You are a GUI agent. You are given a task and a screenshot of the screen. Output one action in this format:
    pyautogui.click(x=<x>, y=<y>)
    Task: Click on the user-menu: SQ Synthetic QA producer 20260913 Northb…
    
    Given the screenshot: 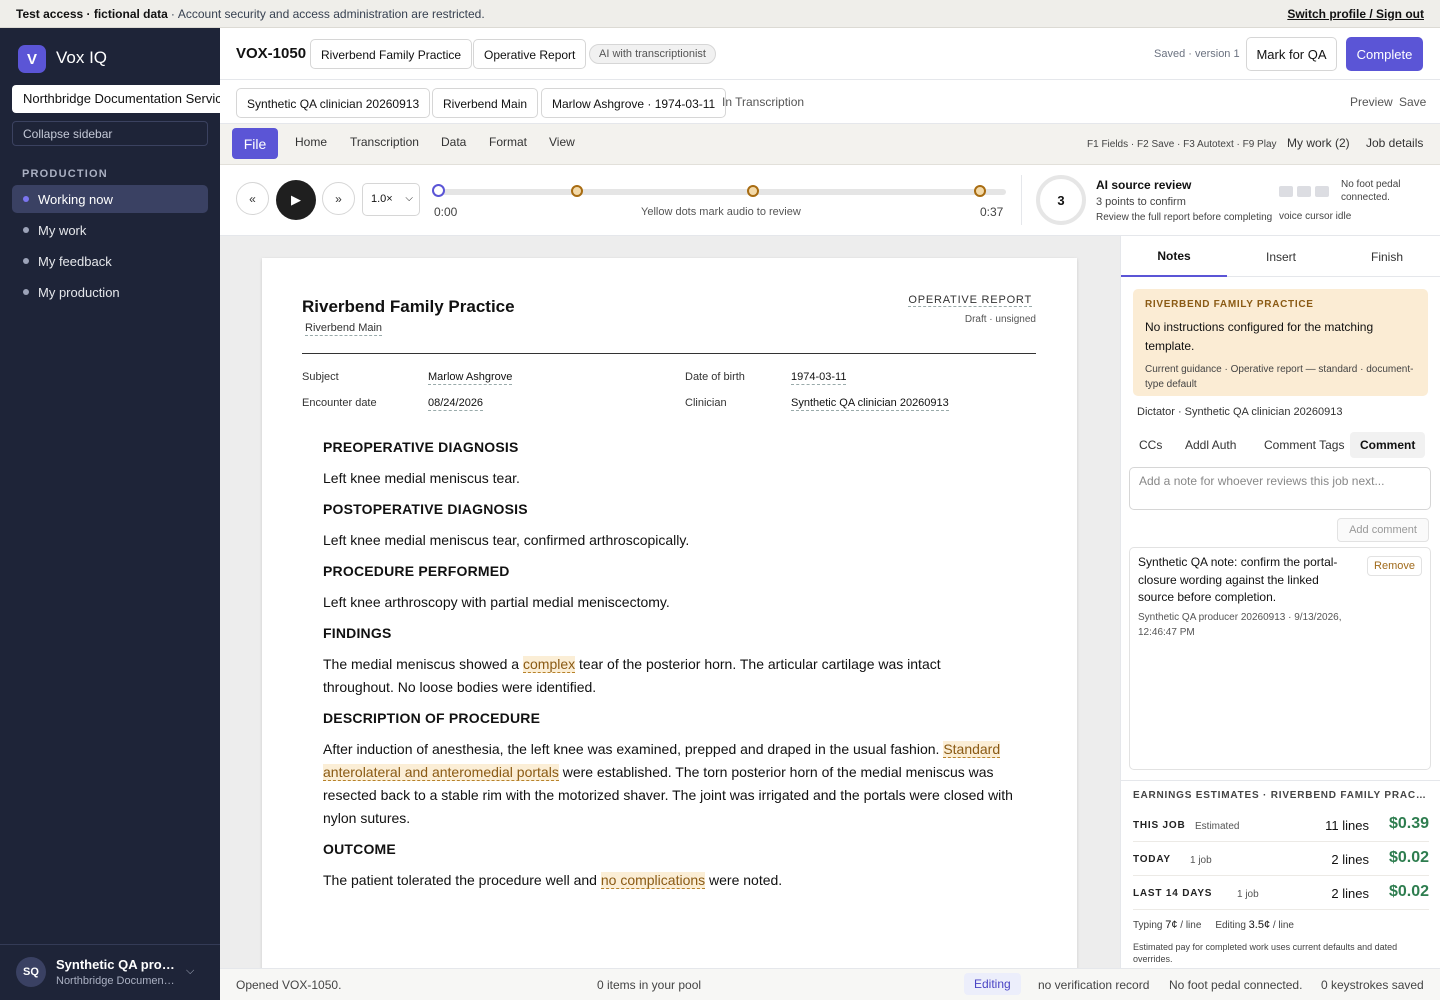 What is the action you would take?
    pyautogui.click(x=110, y=972)
    